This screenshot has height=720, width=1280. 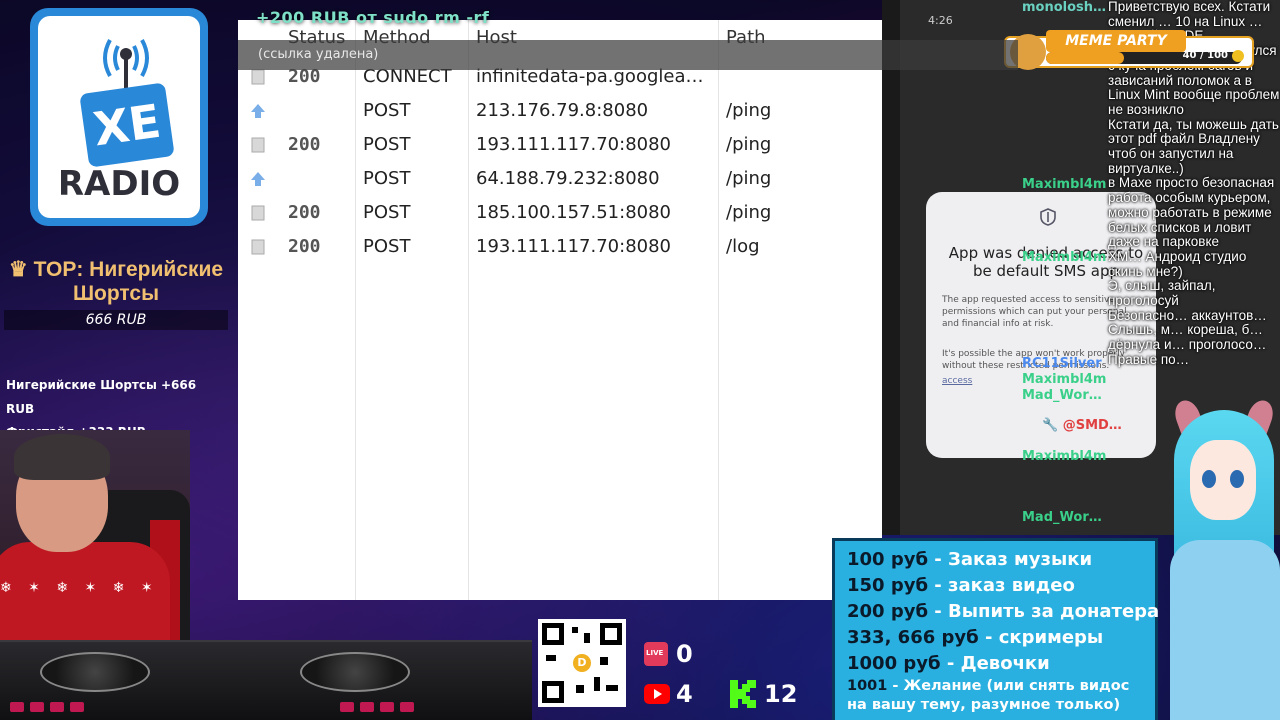 What do you see at coordinates (684, 694) in the screenshot?
I see `youtube-viewer-count: 4` at bounding box center [684, 694].